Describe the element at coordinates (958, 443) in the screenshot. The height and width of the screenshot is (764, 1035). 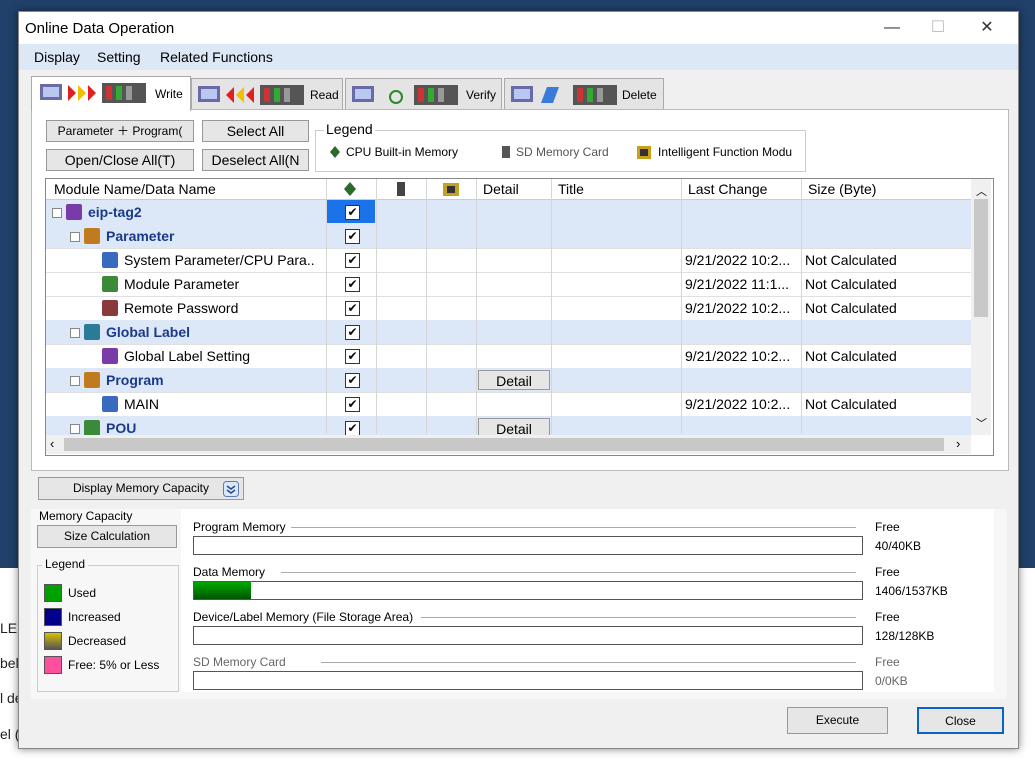
I see `scroll-right-icon: ›` at that location.